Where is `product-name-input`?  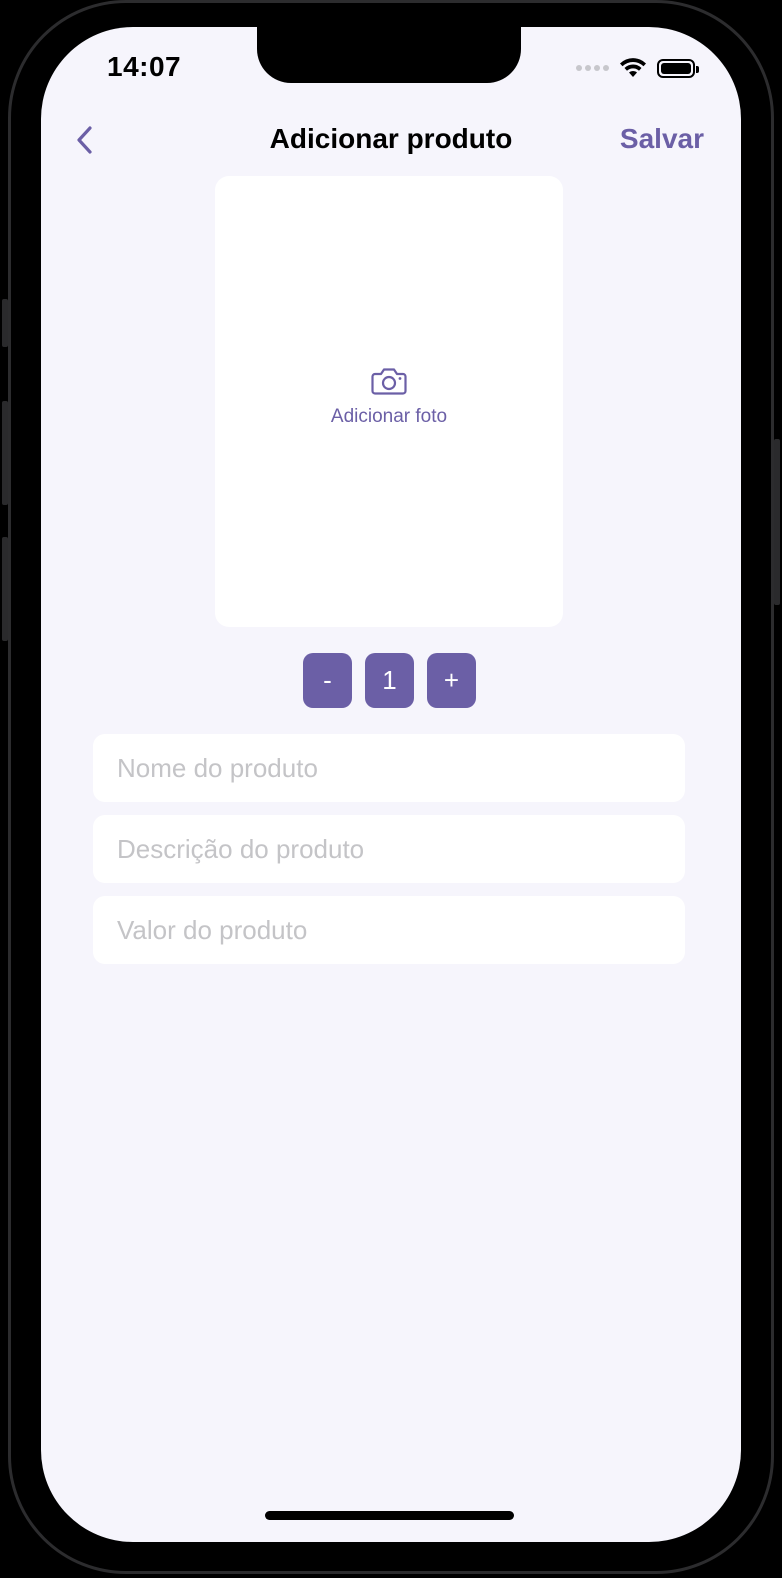 product-name-input is located at coordinates (389, 768).